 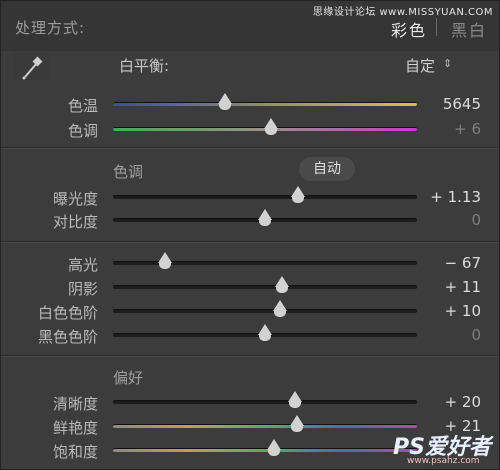 What do you see at coordinates (274, 447) in the screenshot?
I see `saturation-slider` at bounding box center [274, 447].